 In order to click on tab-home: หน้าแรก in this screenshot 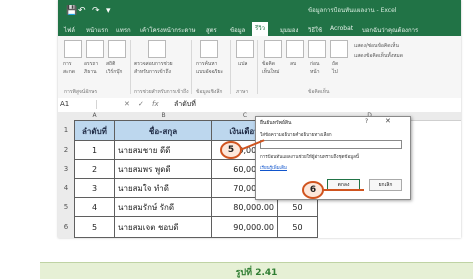, I will do `click(97, 30)`.